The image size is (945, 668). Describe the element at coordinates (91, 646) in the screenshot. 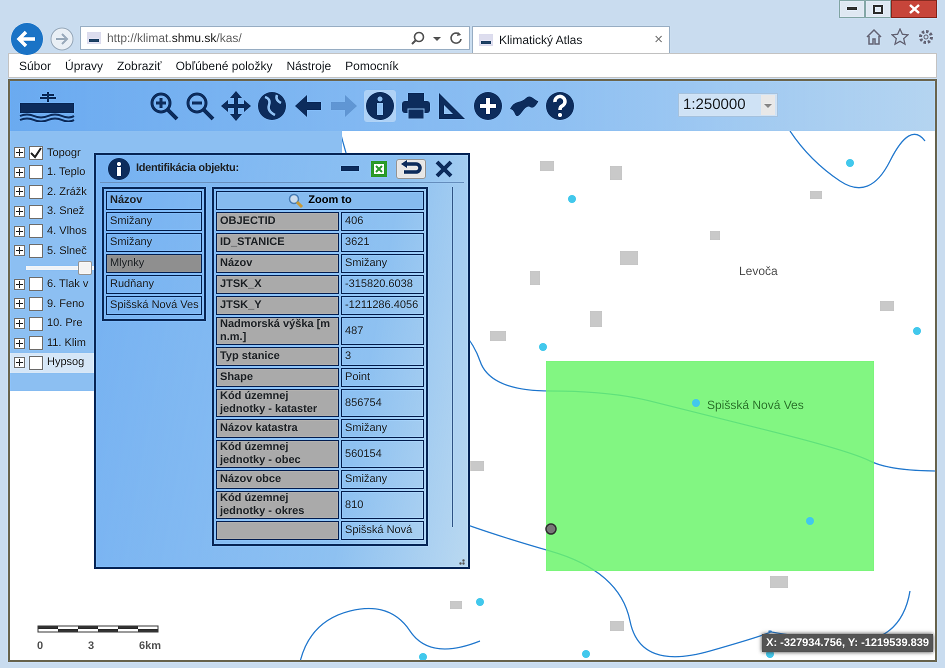

I see `scale-label: 3` at that location.